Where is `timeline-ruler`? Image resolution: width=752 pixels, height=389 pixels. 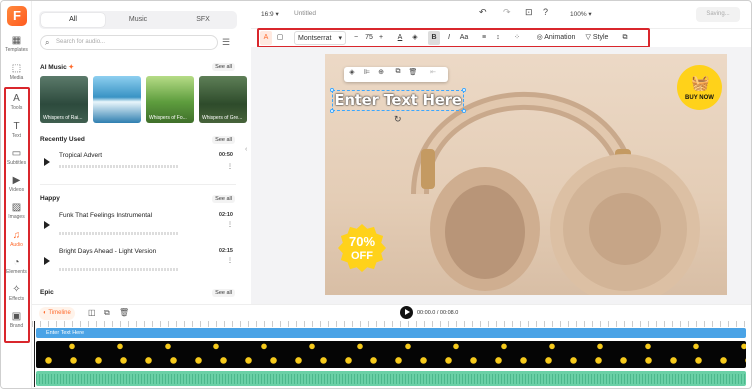 timeline-ruler is located at coordinates (391, 324).